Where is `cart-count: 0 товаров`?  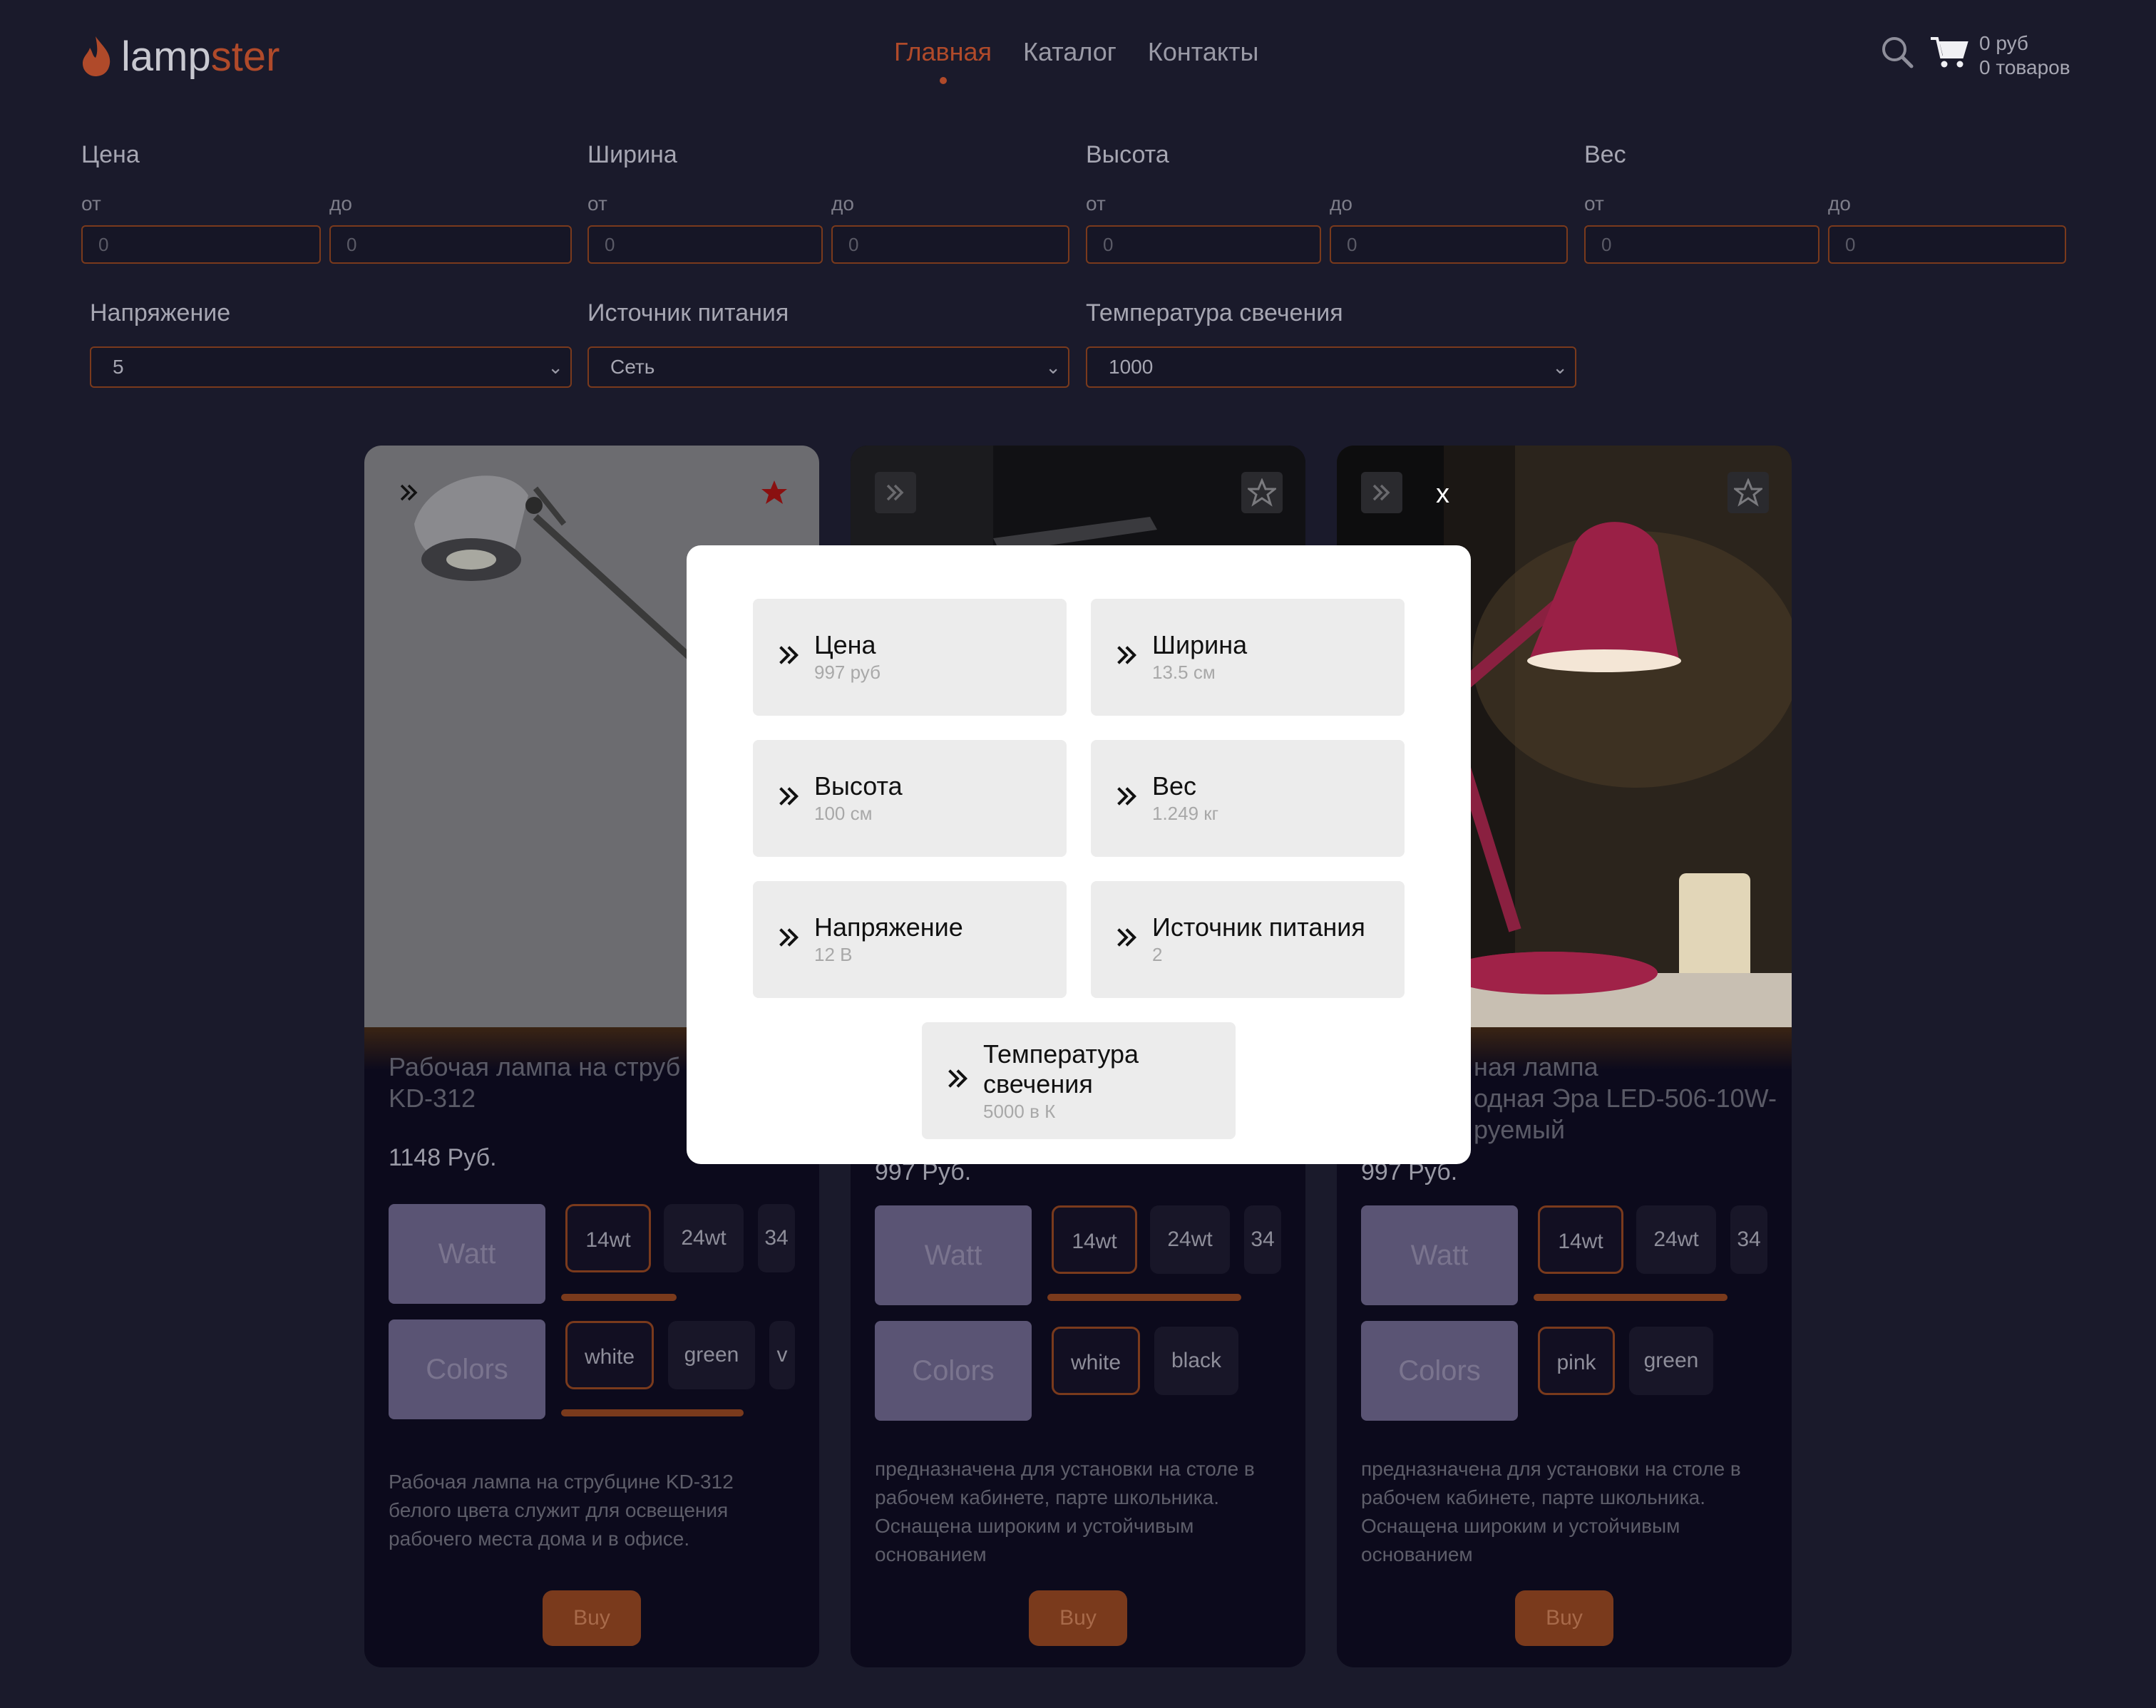
cart-count: 0 товаров is located at coordinates (2024, 67).